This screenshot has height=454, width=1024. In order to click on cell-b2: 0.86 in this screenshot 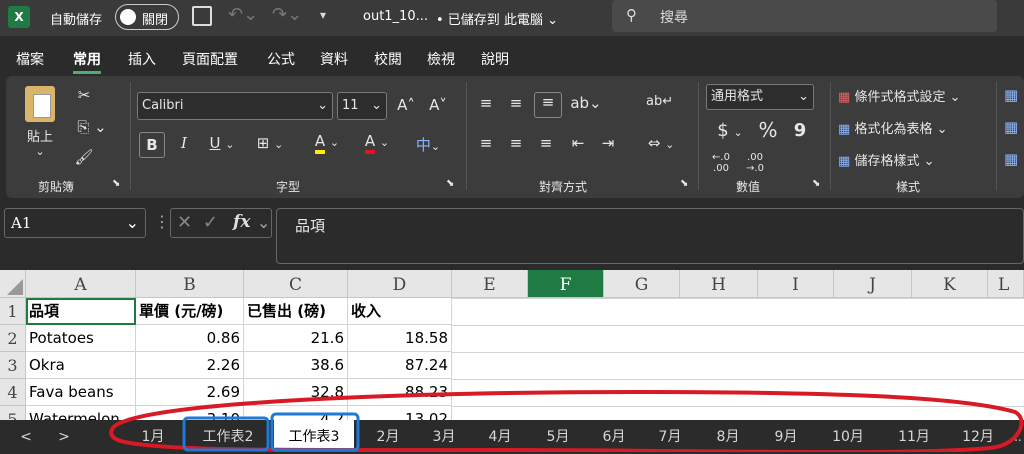, I will do `click(190, 338)`.